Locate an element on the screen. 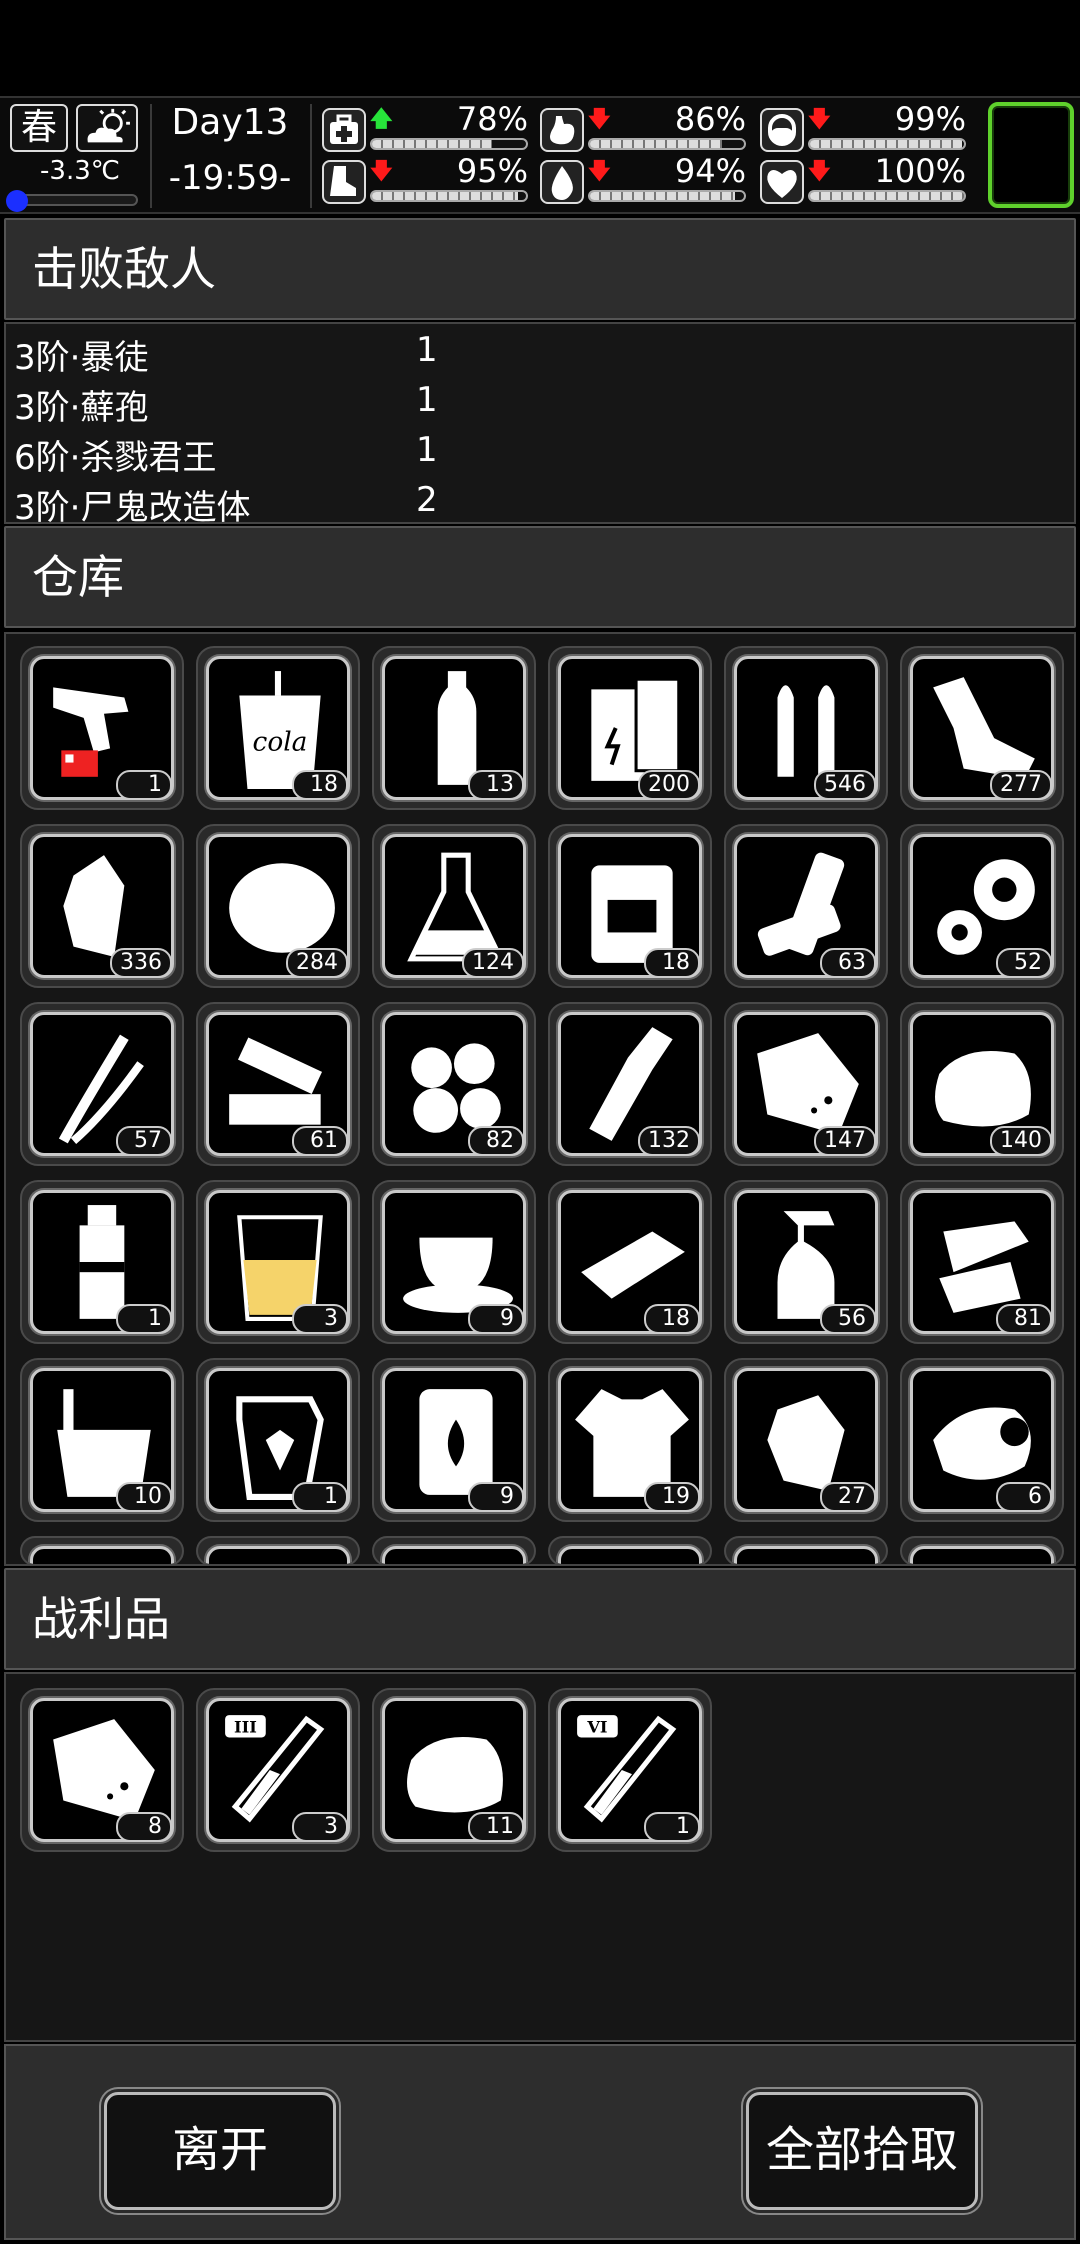 This screenshot has height=2244, width=1080. enemy-name: 3阶·蘚孢 is located at coordinates (81, 408).